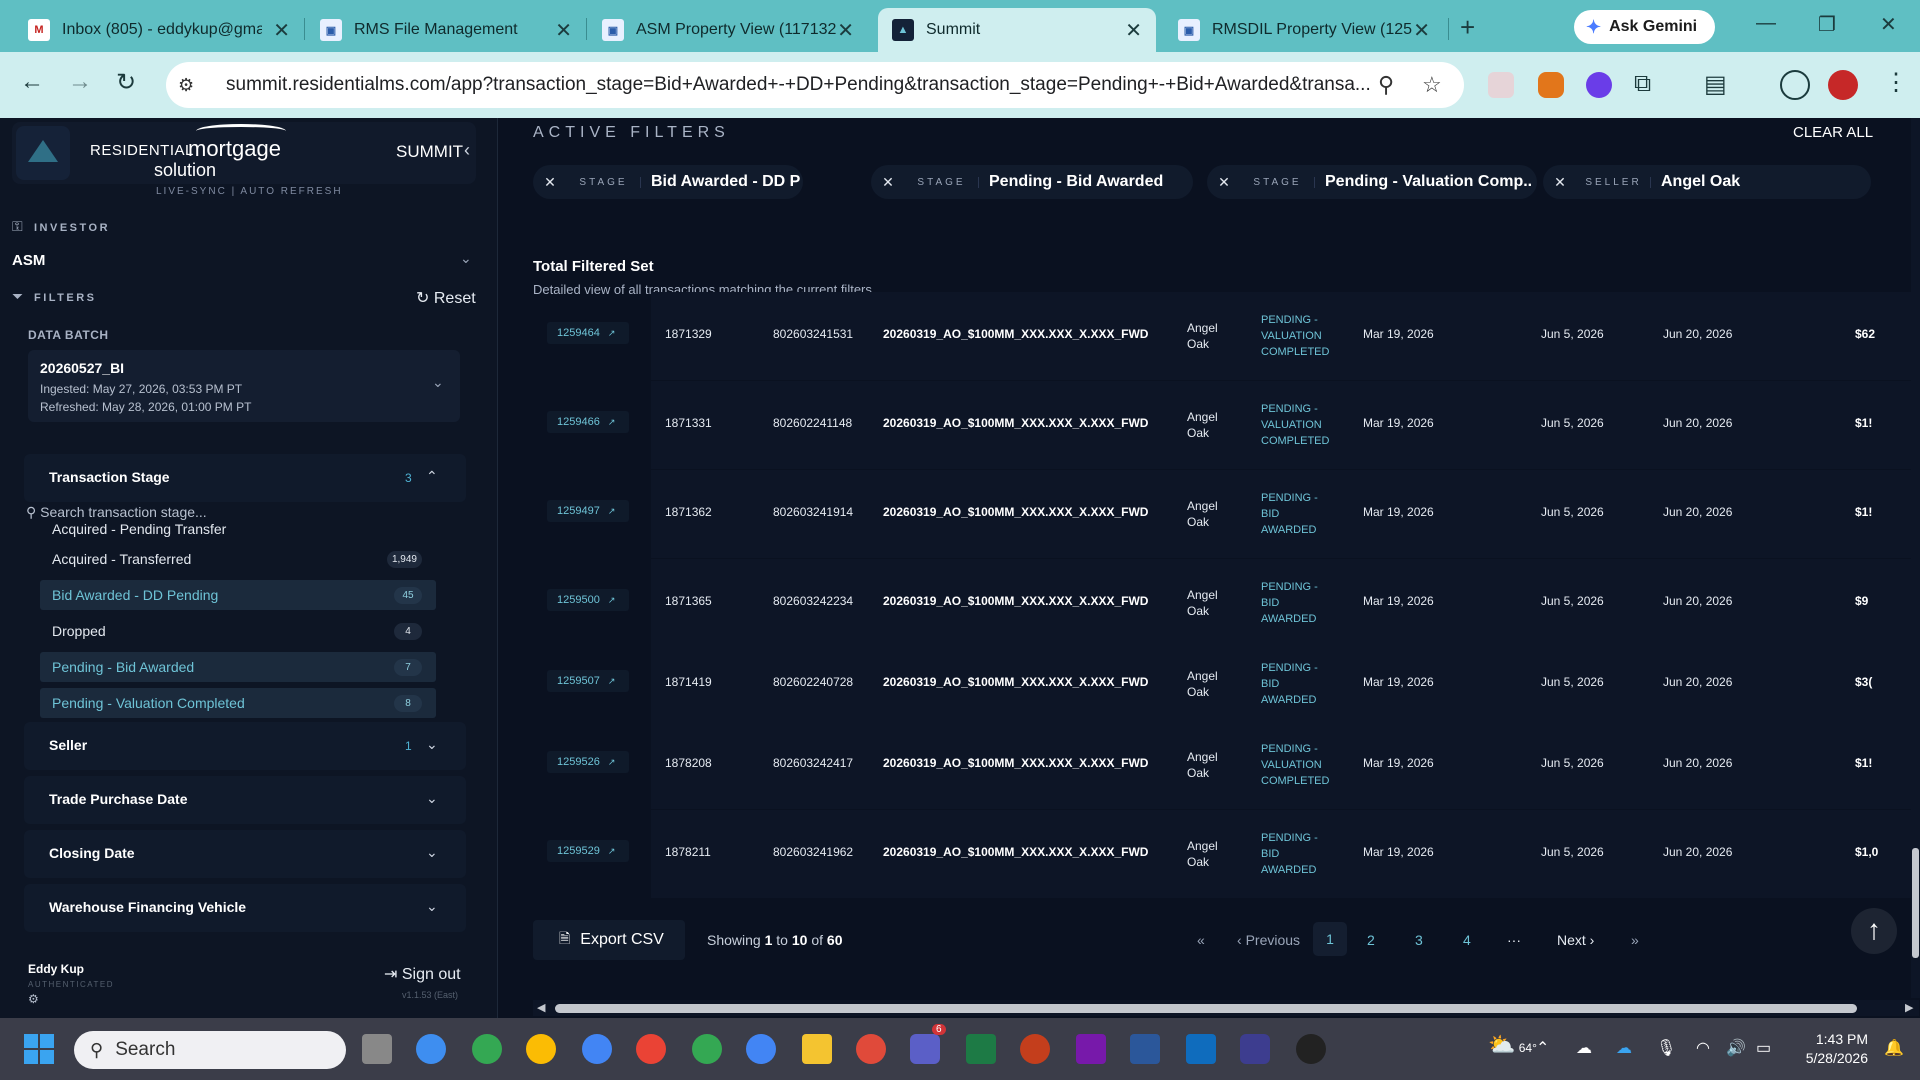  I want to click on transaction-id-link: 1259529 ↗, so click(588, 851).